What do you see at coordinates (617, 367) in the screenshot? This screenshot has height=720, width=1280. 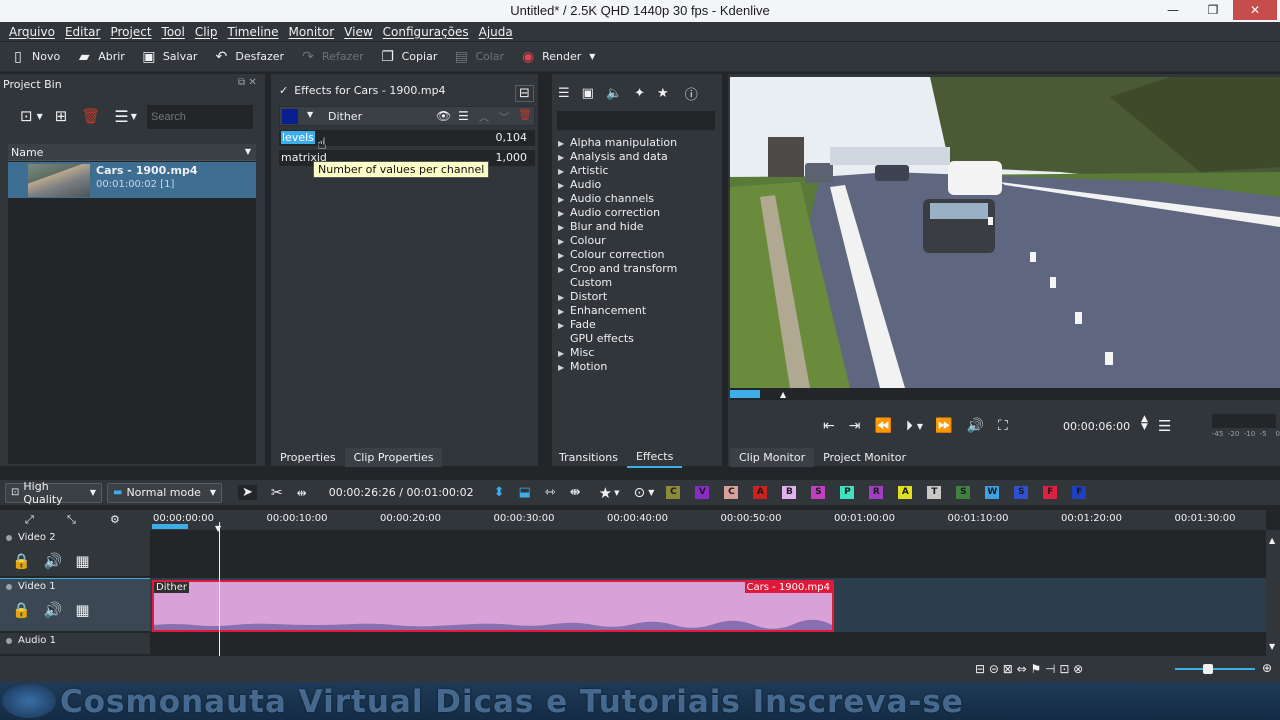 I see `category-motion: ▶ Motion` at bounding box center [617, 367].